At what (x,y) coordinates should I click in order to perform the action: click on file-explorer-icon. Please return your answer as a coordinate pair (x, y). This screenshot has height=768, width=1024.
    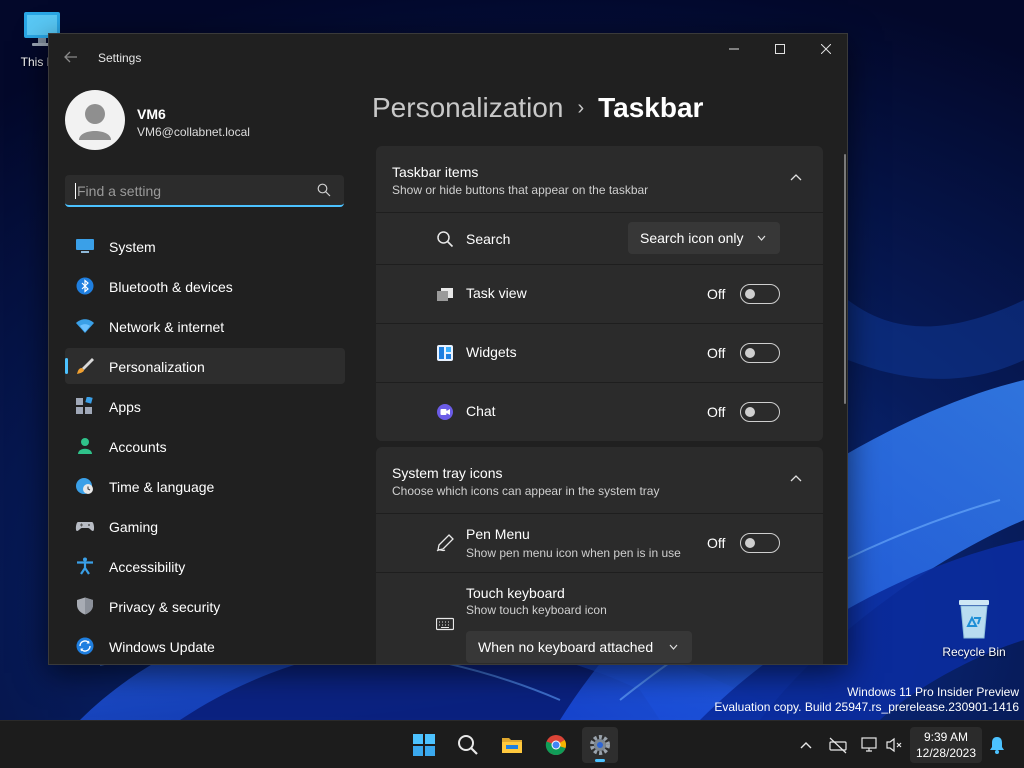
    Looking at the image, I should click on (512, 745).